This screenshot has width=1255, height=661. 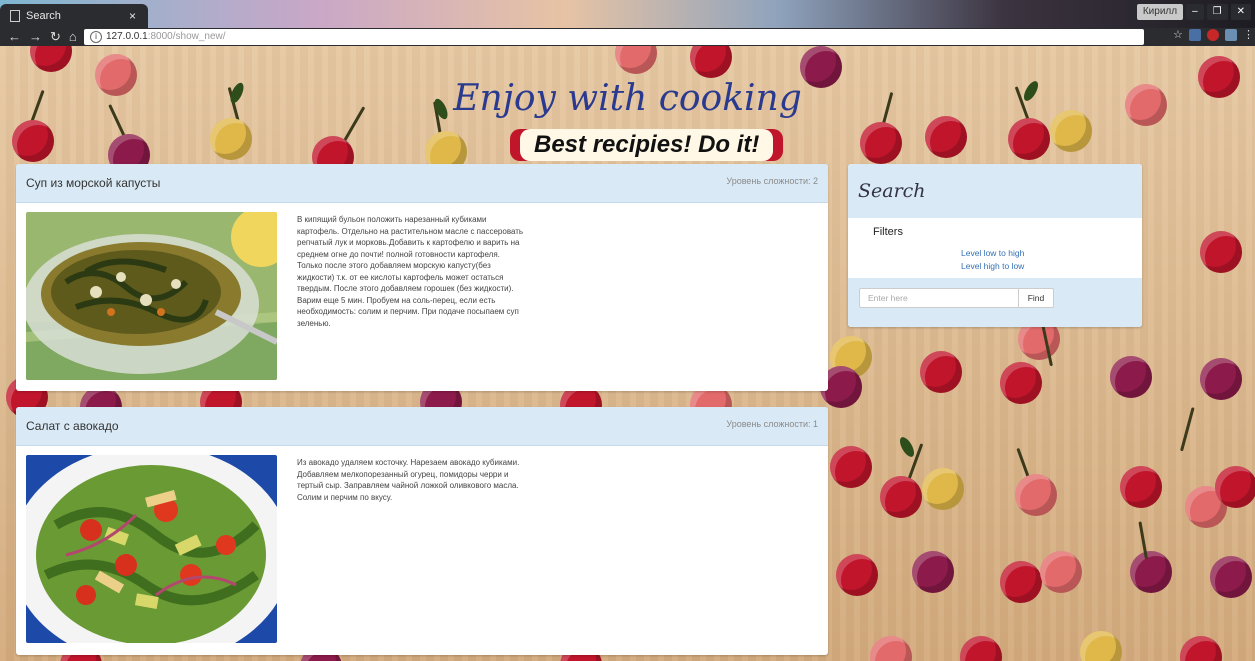 I want to click on difficulty-level: Уровень сложности: 1, so click(x=772, y=424).